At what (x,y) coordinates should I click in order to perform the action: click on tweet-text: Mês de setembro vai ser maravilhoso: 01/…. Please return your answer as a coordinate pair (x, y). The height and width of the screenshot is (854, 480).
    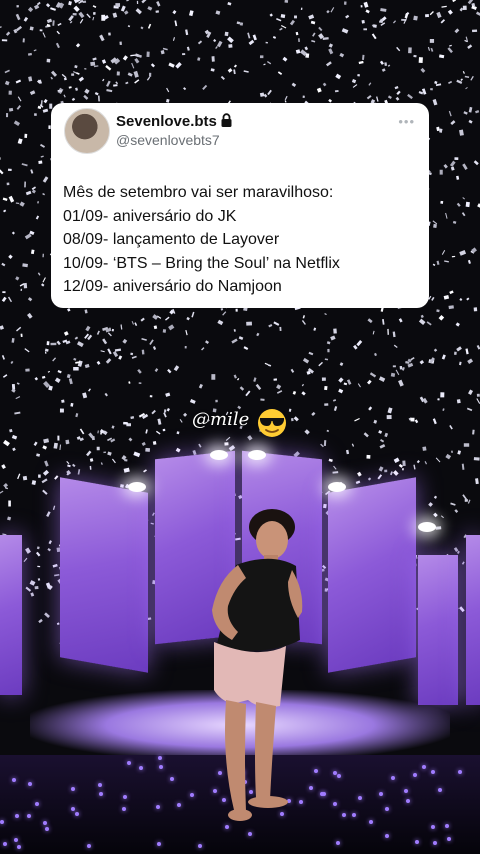
    Looking at the image, I should click on (201, 240).